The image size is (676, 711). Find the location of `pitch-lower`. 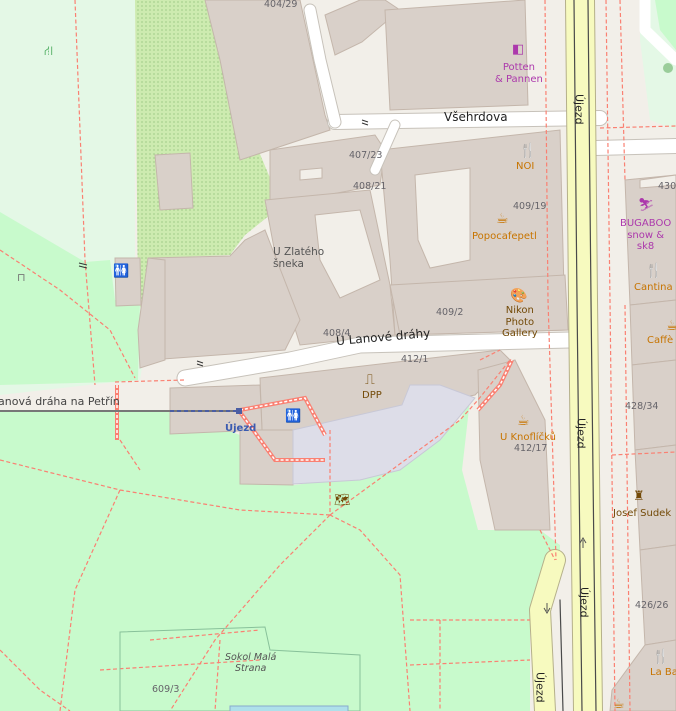

pitch-lower is located at coordinates (289, 708).